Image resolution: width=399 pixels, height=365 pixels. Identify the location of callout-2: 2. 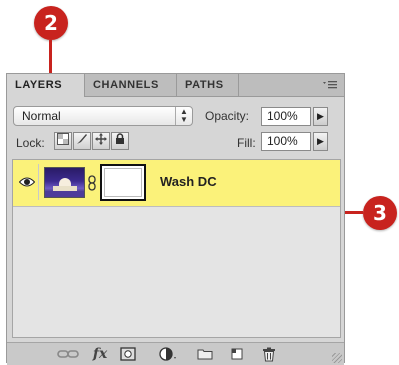
(51, 23).